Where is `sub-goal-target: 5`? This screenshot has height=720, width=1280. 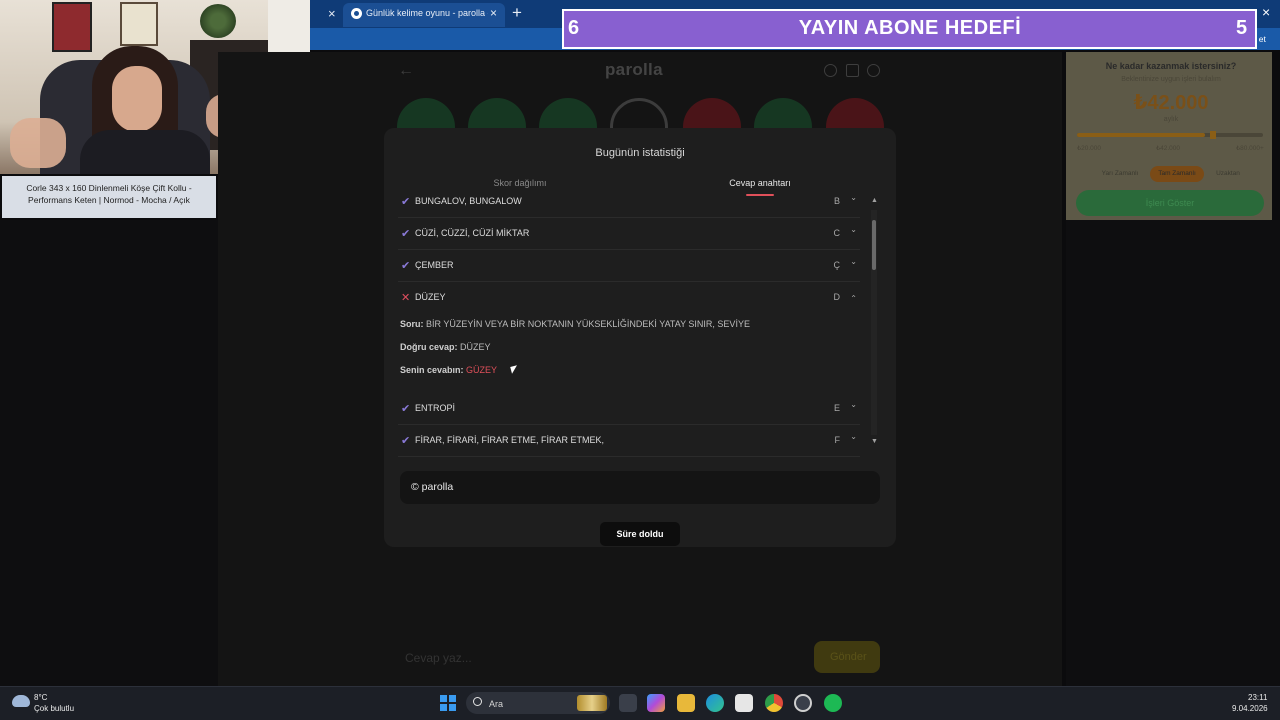 sub-goal-target: 5 is located at coordinates (1242, 28).